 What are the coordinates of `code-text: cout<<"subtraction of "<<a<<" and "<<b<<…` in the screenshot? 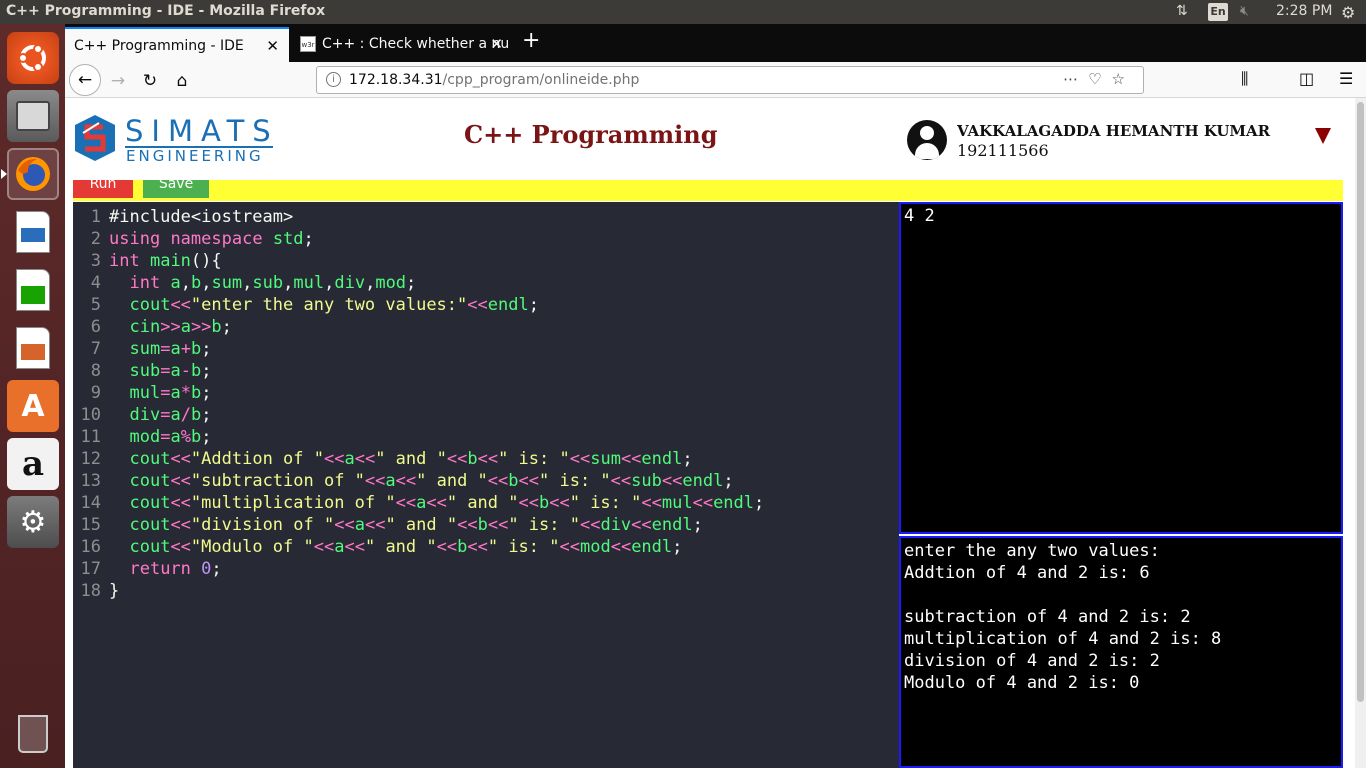 It's located at (431, 481).